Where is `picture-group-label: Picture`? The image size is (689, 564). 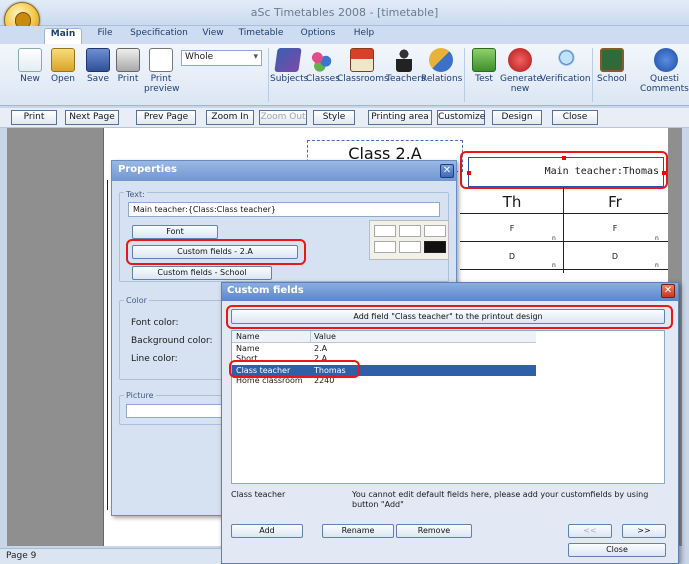
picture-group-label: Picture is located at coordinates (140, 395).